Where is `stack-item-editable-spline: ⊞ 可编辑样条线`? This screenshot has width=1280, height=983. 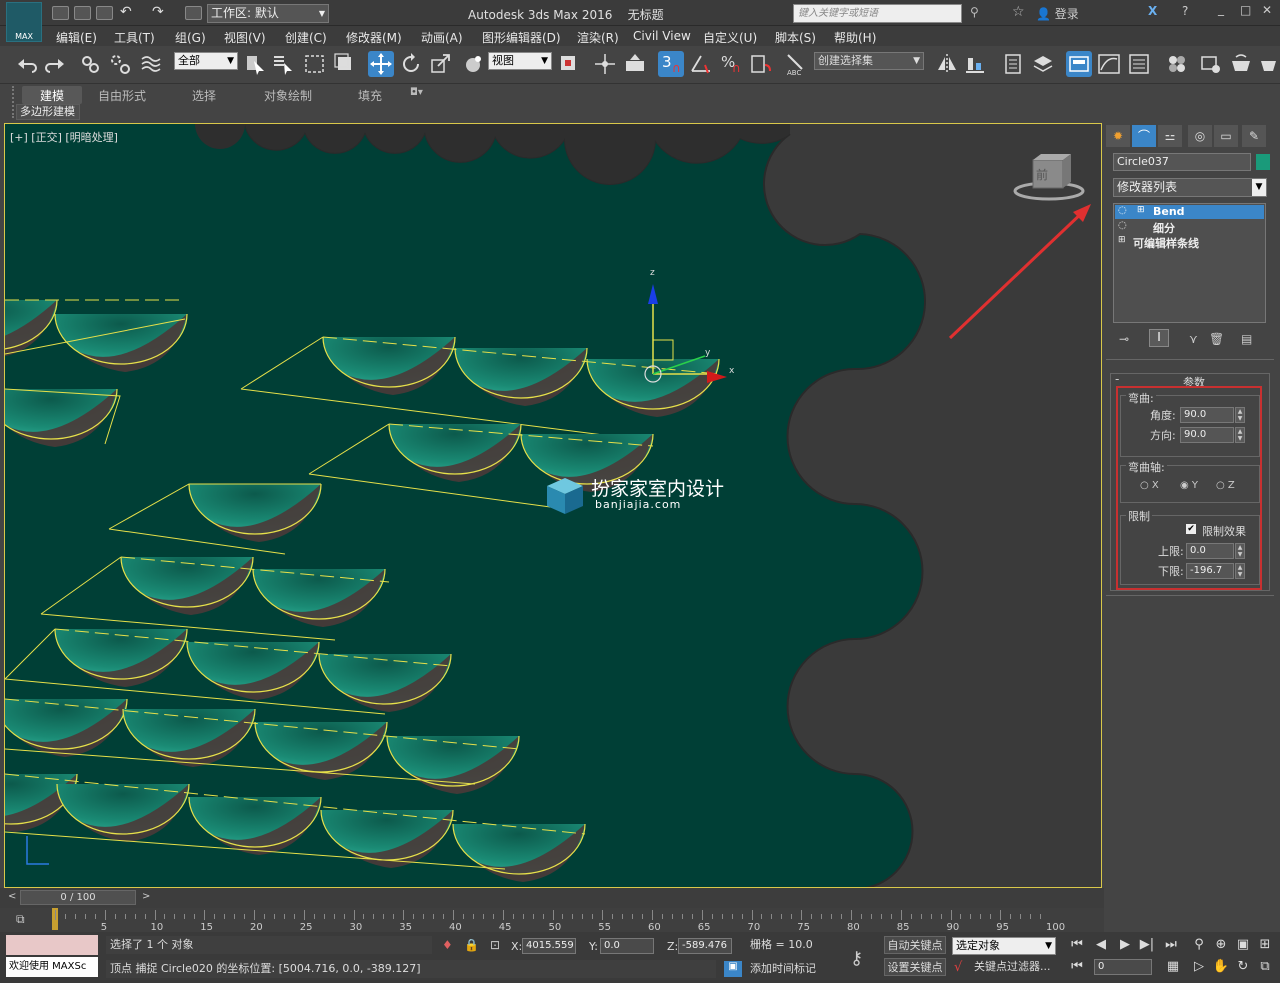
stack-item-editable-spline: ⊞ 可编辑样条线 is located at coordinates (1189, 242).